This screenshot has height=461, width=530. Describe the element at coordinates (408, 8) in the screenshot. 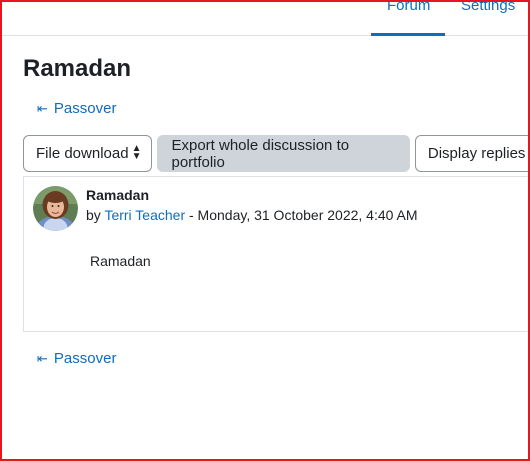

I see `tab-forum: Forum` at that location.